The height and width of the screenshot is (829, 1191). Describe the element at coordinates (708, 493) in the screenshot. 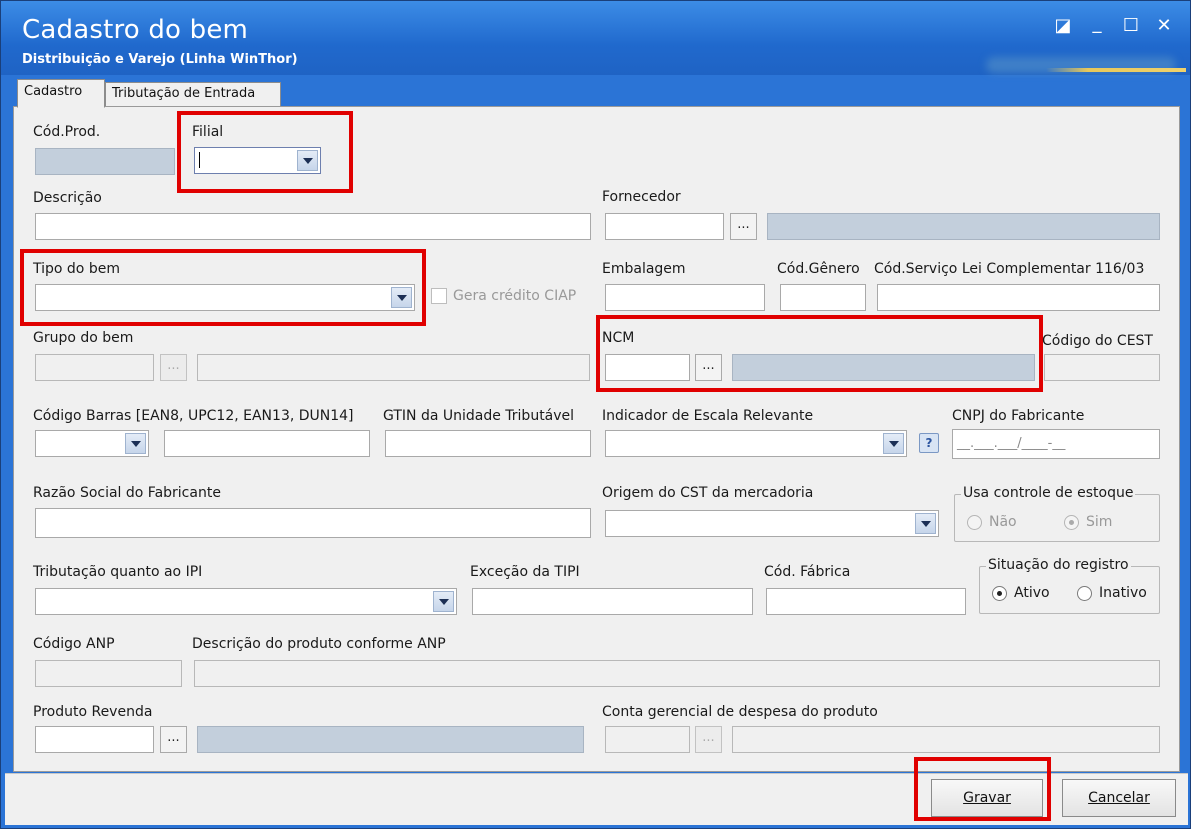

I see `origem-cst-label: Origem do CST da mercadoria` at that location.